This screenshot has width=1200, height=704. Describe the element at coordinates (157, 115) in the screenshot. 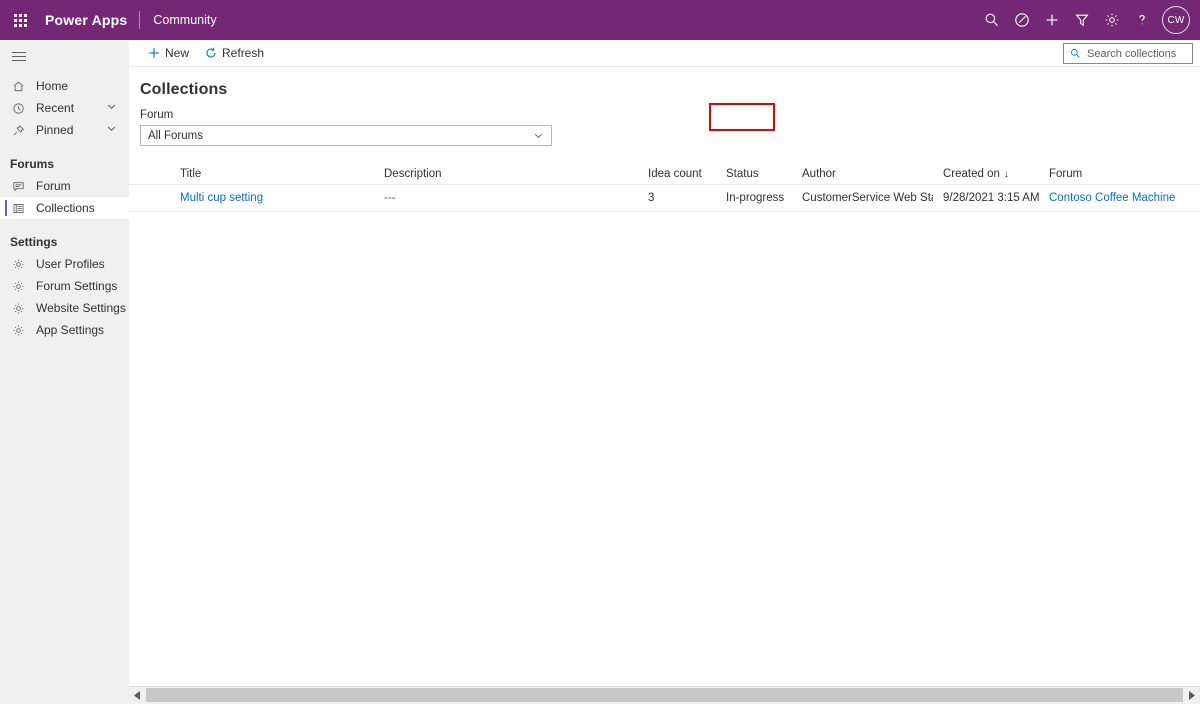

I see `forum-filter-label: Forum` at that location.